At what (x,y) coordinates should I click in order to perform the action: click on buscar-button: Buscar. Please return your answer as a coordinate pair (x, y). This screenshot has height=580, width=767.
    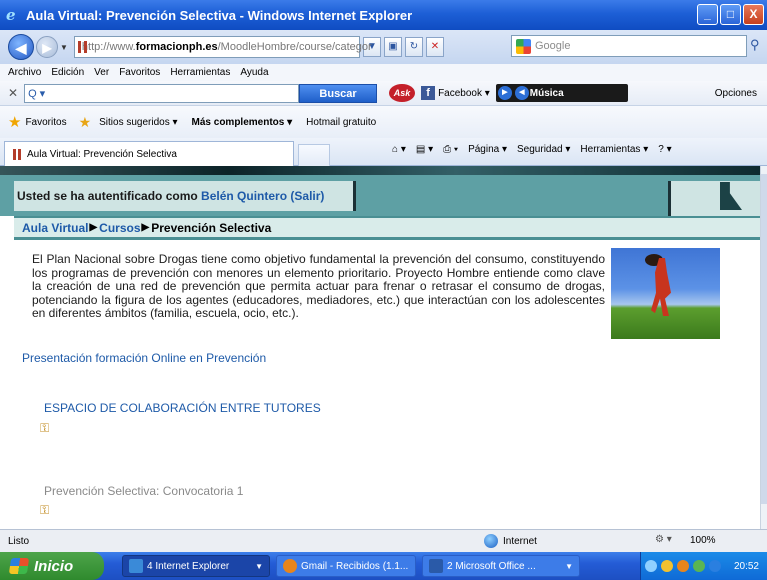
    Looking at the image, I should click on (338, 93).